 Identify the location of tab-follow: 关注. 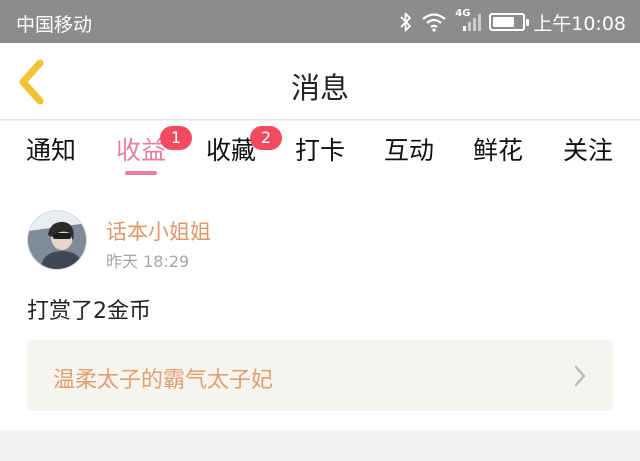
(588, 149).